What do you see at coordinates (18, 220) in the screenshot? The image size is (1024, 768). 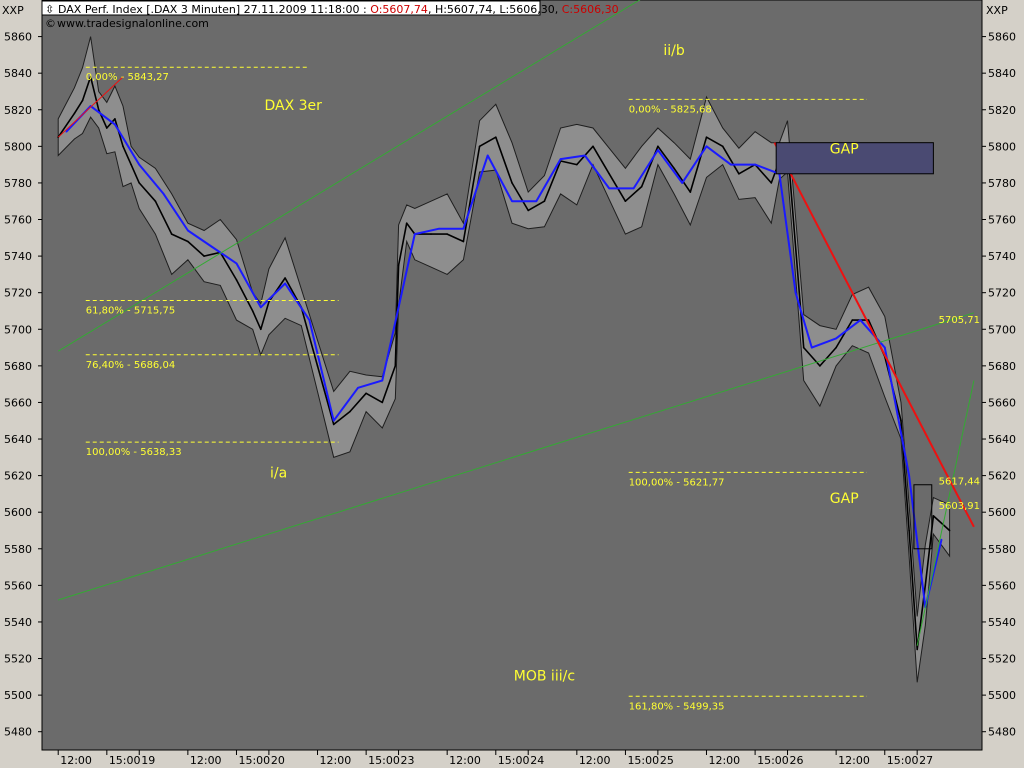 I see `y-tick-label-left: 5760` at bounding box center [18, 220].